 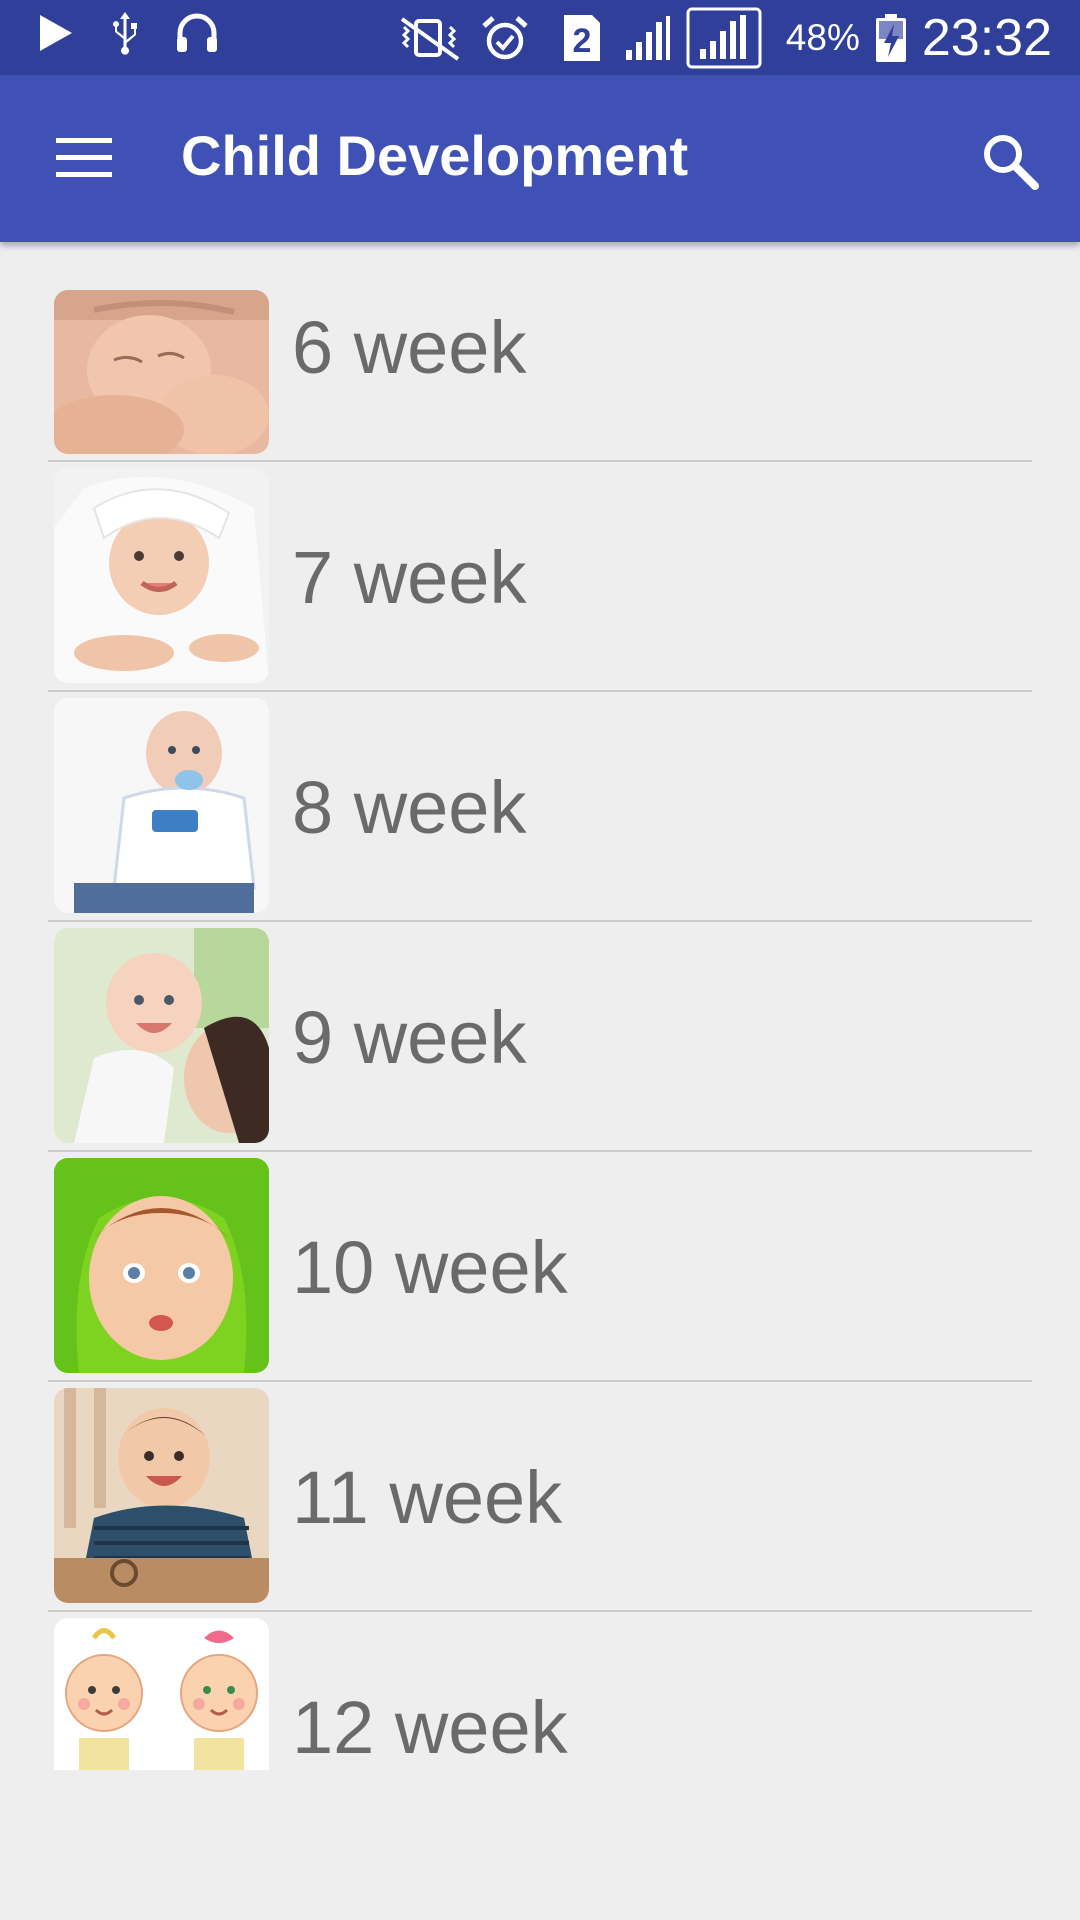 What do you see at coordinates (161, 575) in the screenshot?
I see `baby-under-towel-photo` at bounding box center [161, 575].